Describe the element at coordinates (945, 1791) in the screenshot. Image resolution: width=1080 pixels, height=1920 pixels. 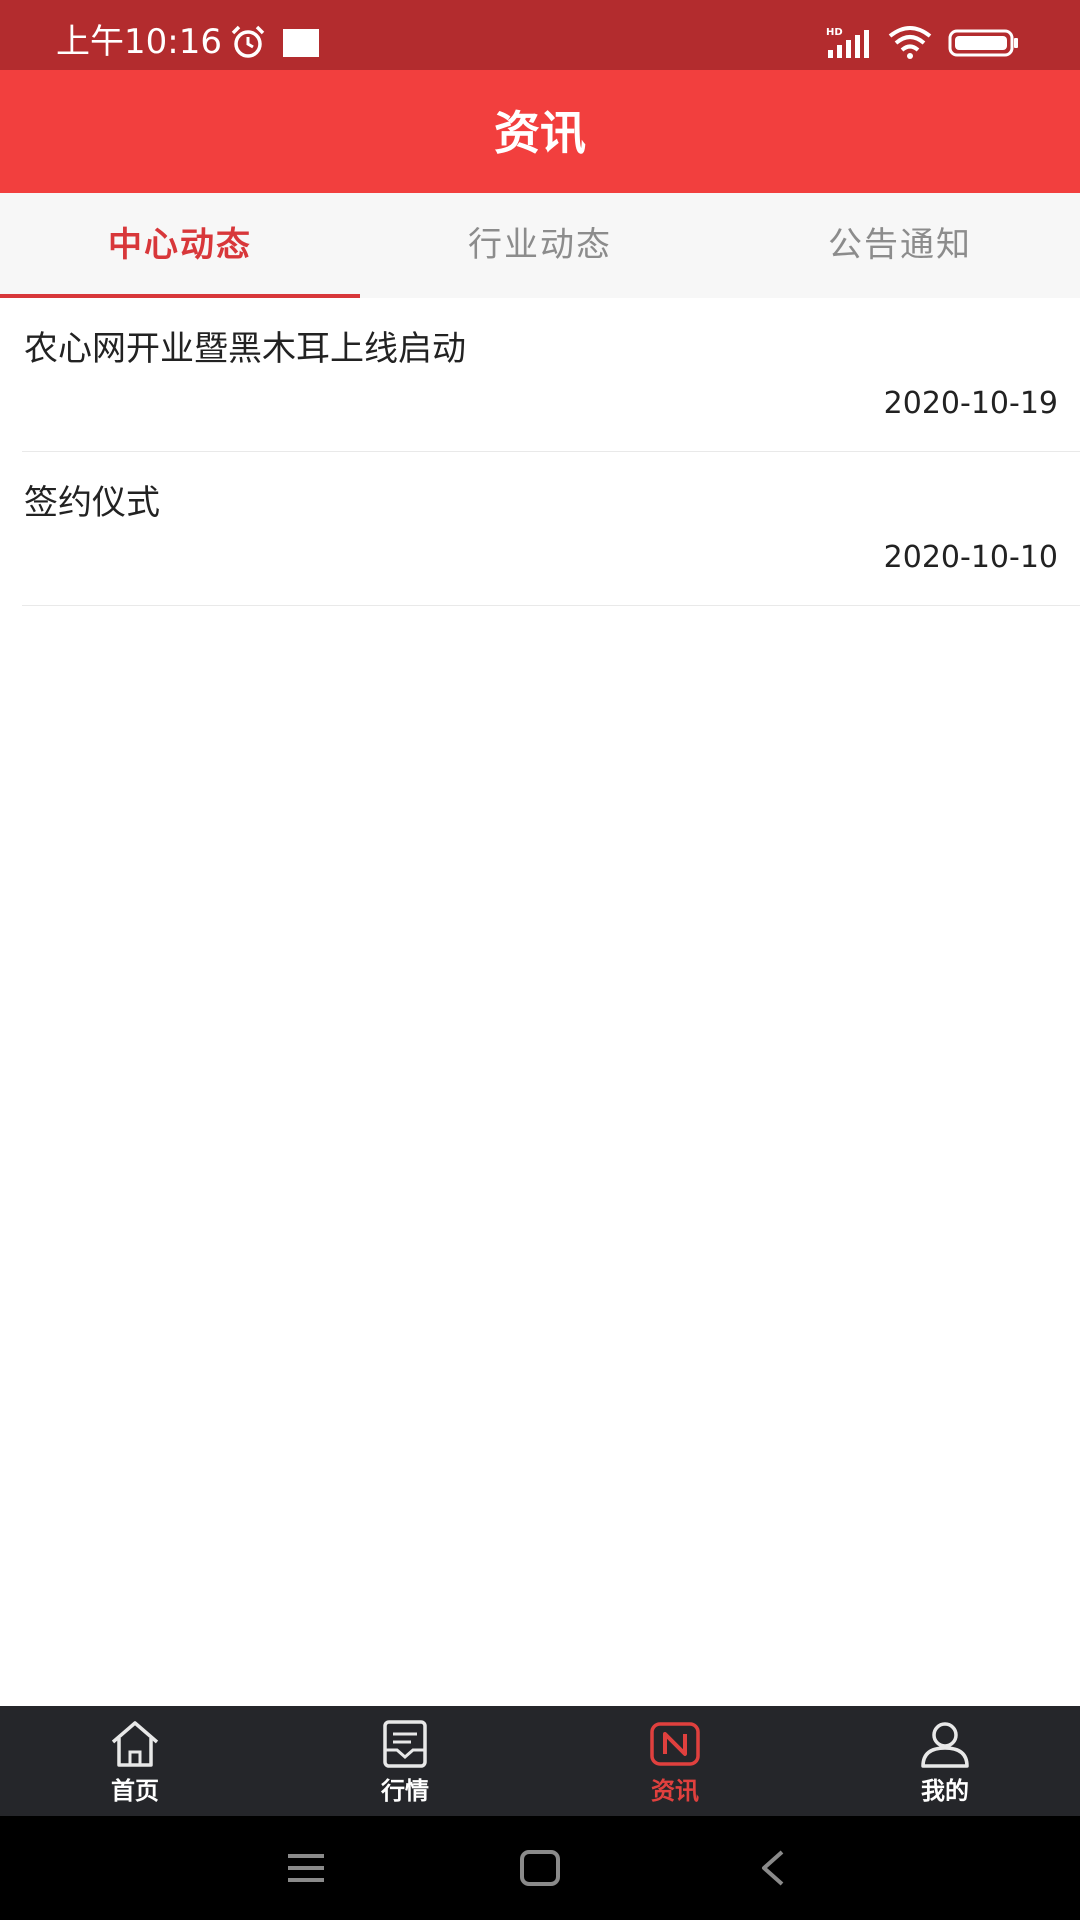
I see `nav-label: 我的` at that location.